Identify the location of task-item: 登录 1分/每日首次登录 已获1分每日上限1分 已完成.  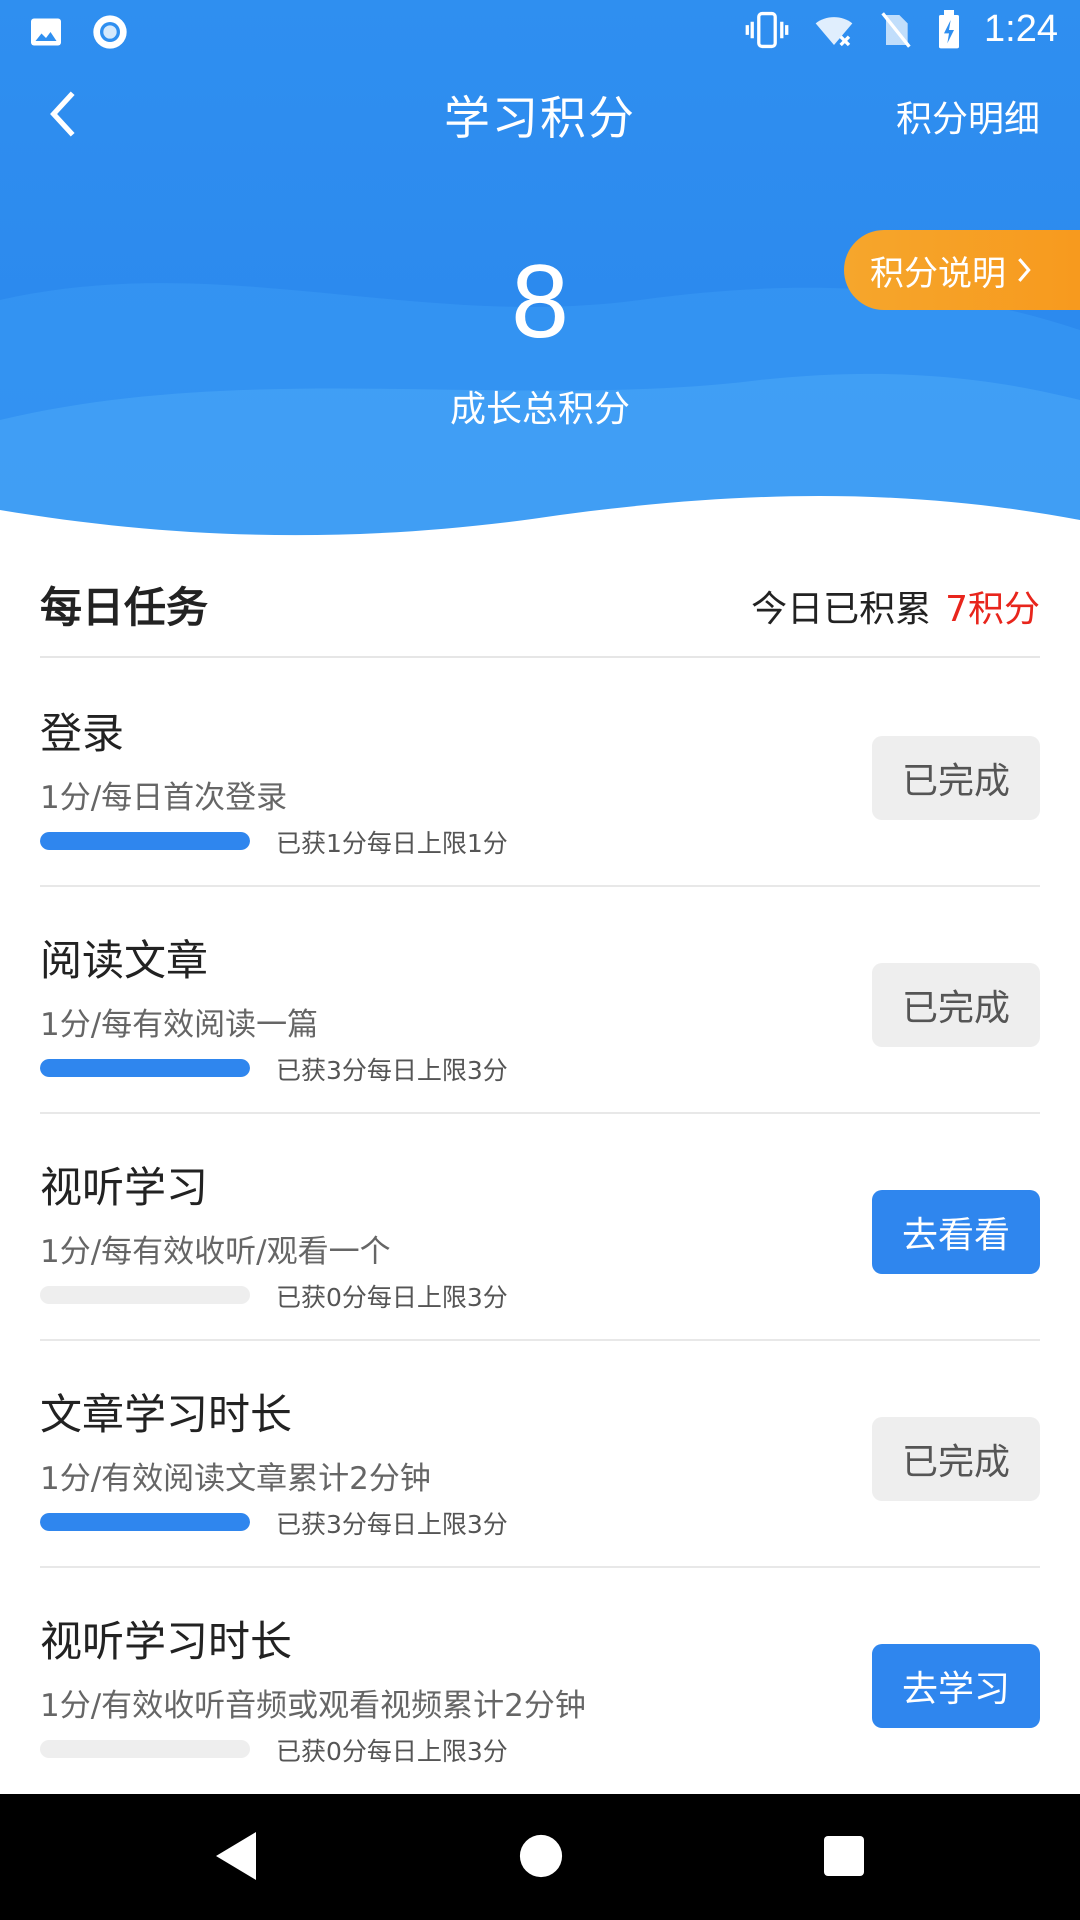
(540, 773).